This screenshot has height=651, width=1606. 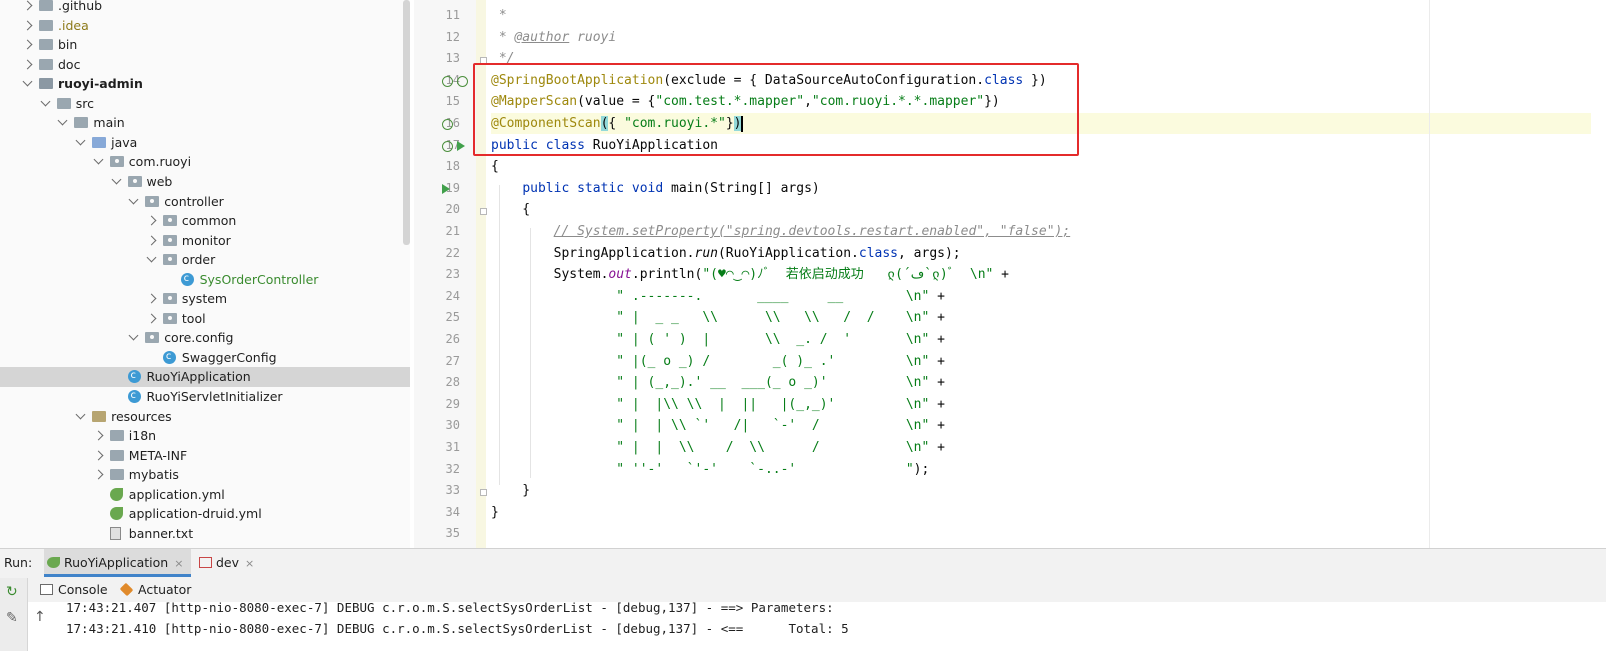 What do you see at coordinates (205, 182) in the screenshot?
I see `tree-item: web` at bounding box center [205, 182].